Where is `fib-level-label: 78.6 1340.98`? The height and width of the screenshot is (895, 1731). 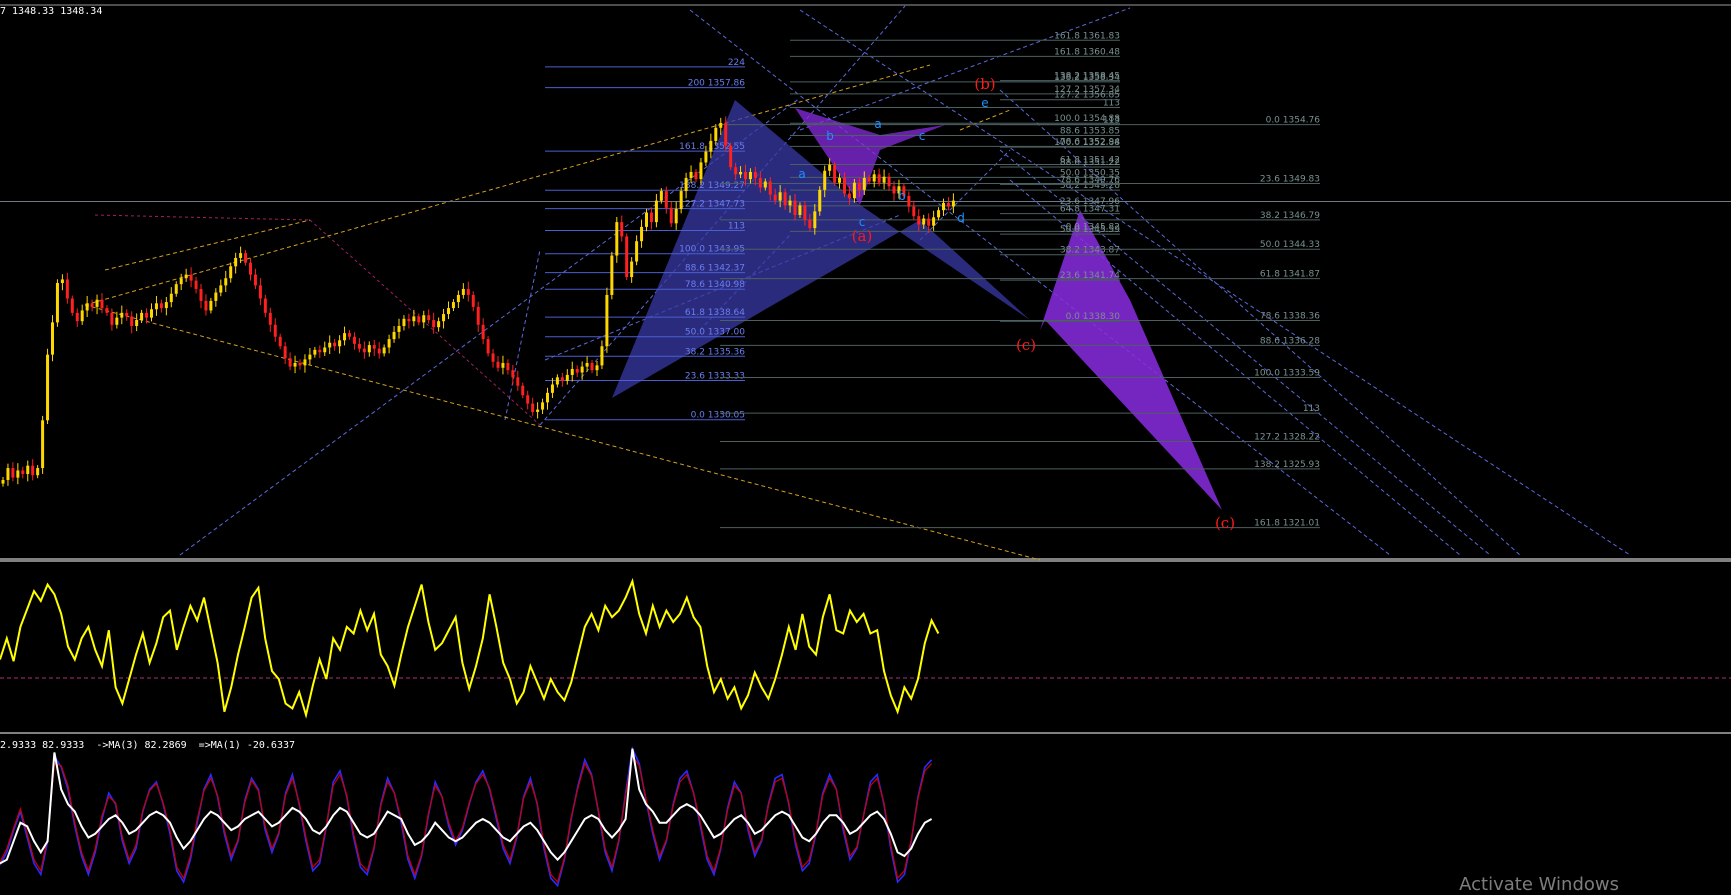
fib-level-label: 78.6 1340.98 is located at coordinates (715, 285).